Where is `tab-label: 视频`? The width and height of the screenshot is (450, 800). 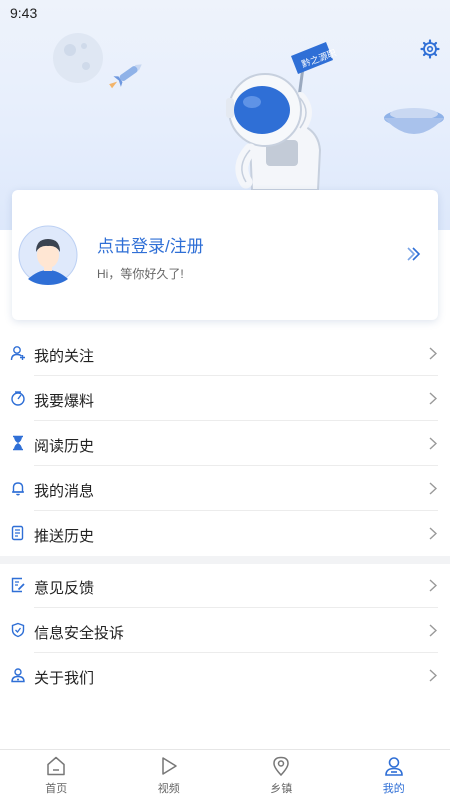
tab-label: 视频 is located at coordinates (168, 789).